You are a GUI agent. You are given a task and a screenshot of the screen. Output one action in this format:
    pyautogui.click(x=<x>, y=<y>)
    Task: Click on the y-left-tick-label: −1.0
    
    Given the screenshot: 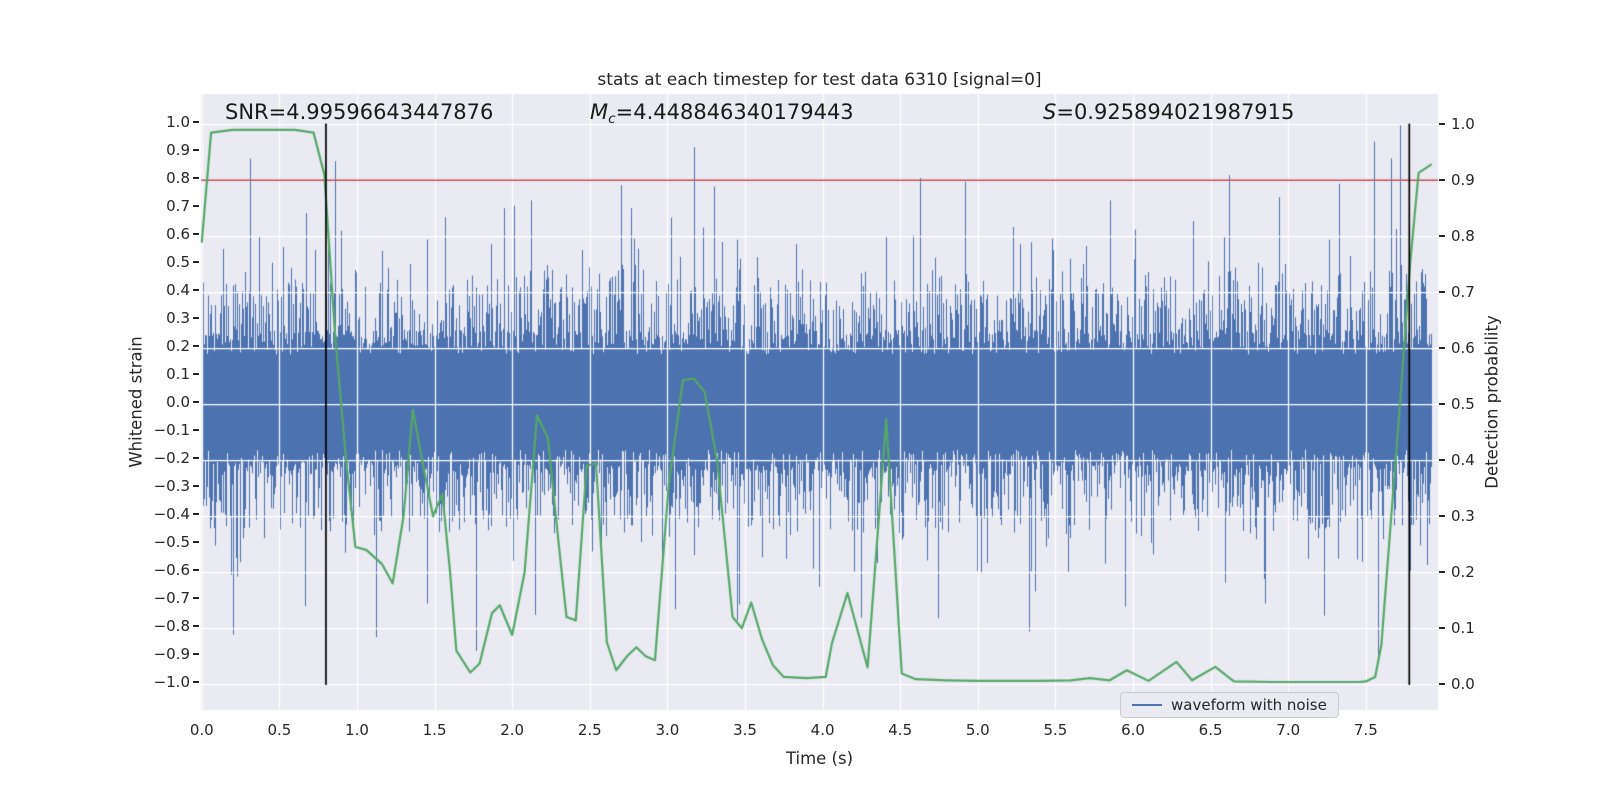 What is the action you would take?
    pyautogui.click(x=171, y=682)
    